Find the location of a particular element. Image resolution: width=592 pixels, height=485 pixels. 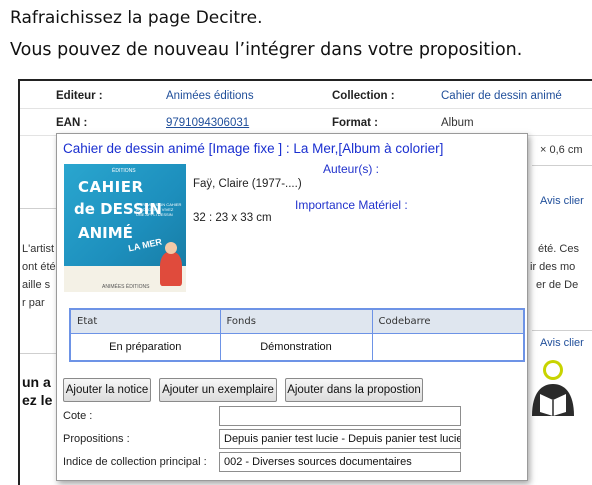

cover-illustration is located at coordinates (171, 264).